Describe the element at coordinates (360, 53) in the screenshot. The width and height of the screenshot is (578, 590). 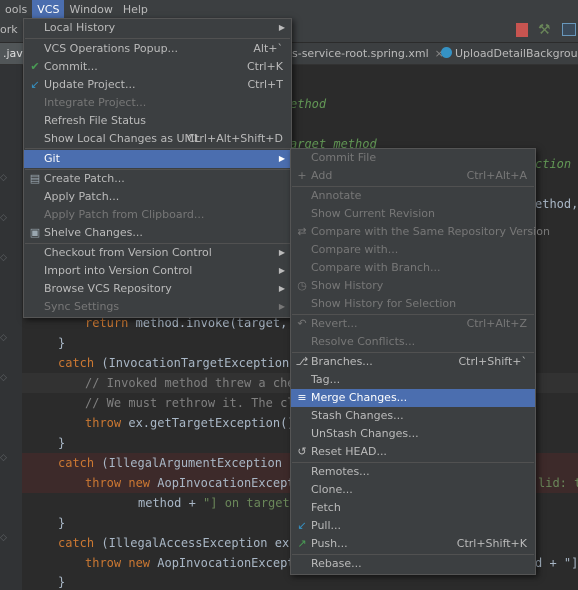
I see `tab-spring-xml-label: s-service-root.spring.xml` at that location.